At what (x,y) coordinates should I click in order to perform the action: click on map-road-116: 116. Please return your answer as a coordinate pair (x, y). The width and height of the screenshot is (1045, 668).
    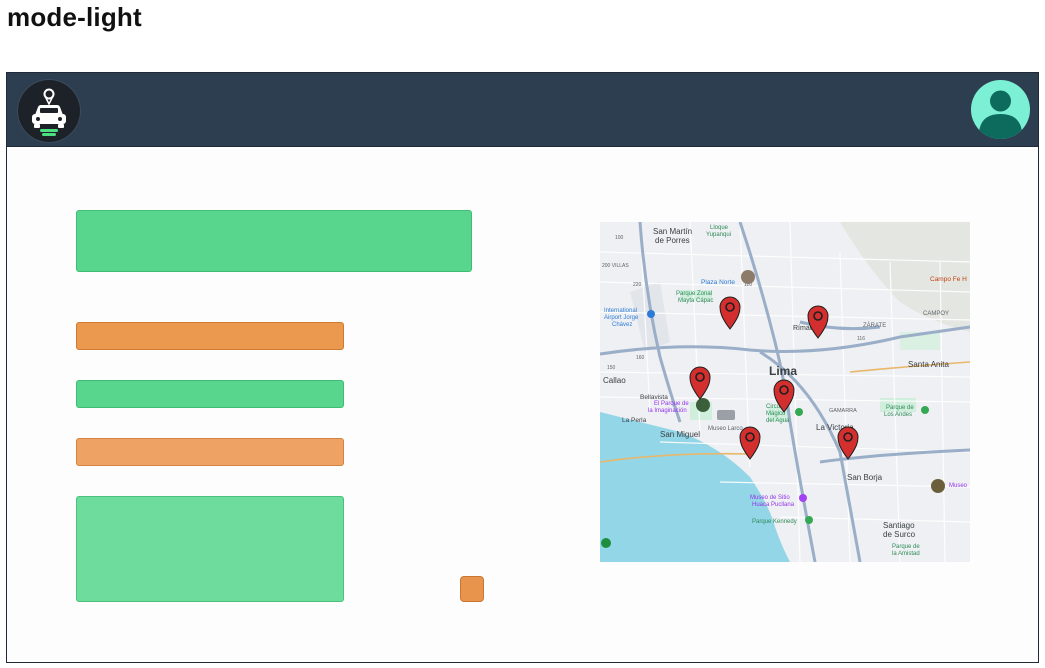
    Looking at the image, I should click on (861, 339).